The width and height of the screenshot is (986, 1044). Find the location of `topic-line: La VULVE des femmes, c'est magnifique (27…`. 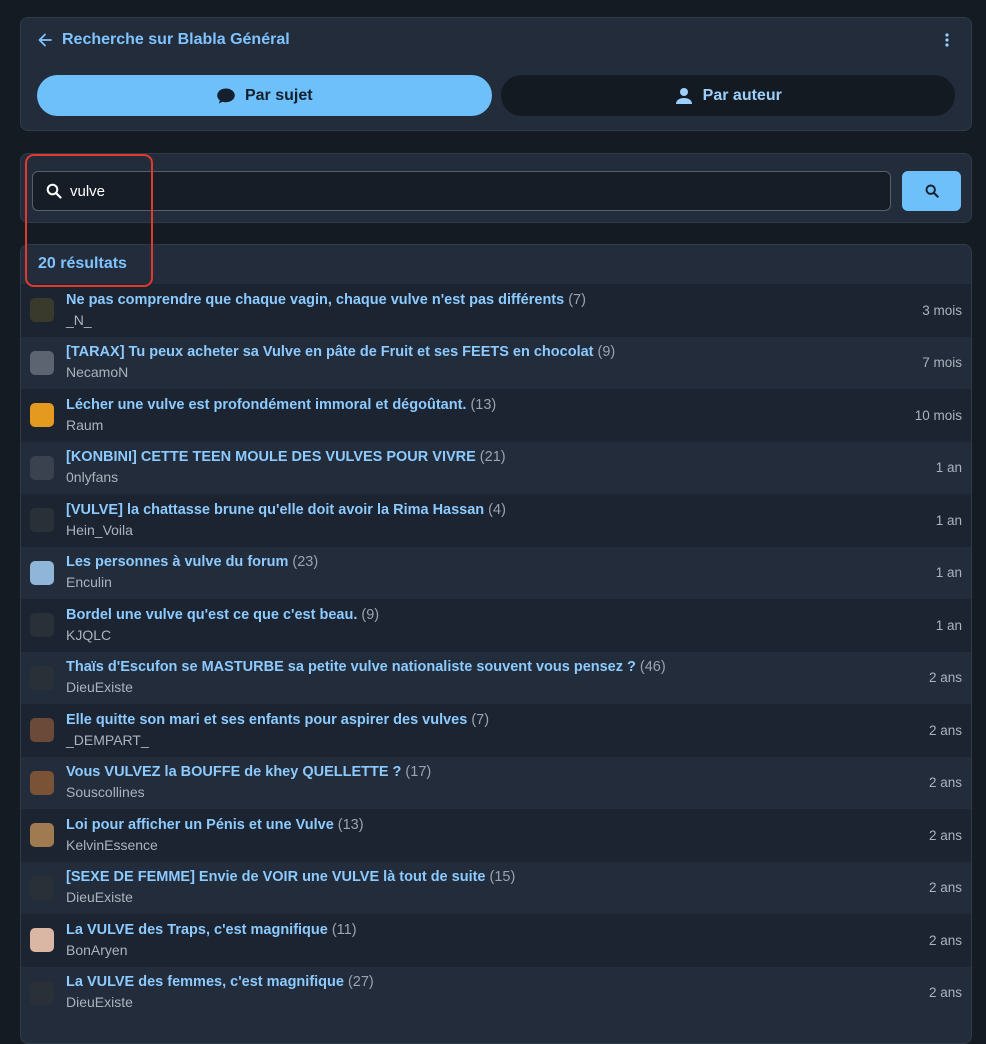

topic-line: La VULVE des femmes, c'est magnifique (27… is located at coordinates (492, 982).